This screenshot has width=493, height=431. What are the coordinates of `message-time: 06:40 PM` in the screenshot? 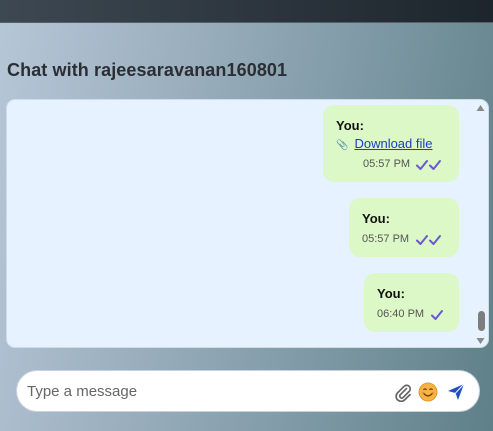 It's located at (401, 314).